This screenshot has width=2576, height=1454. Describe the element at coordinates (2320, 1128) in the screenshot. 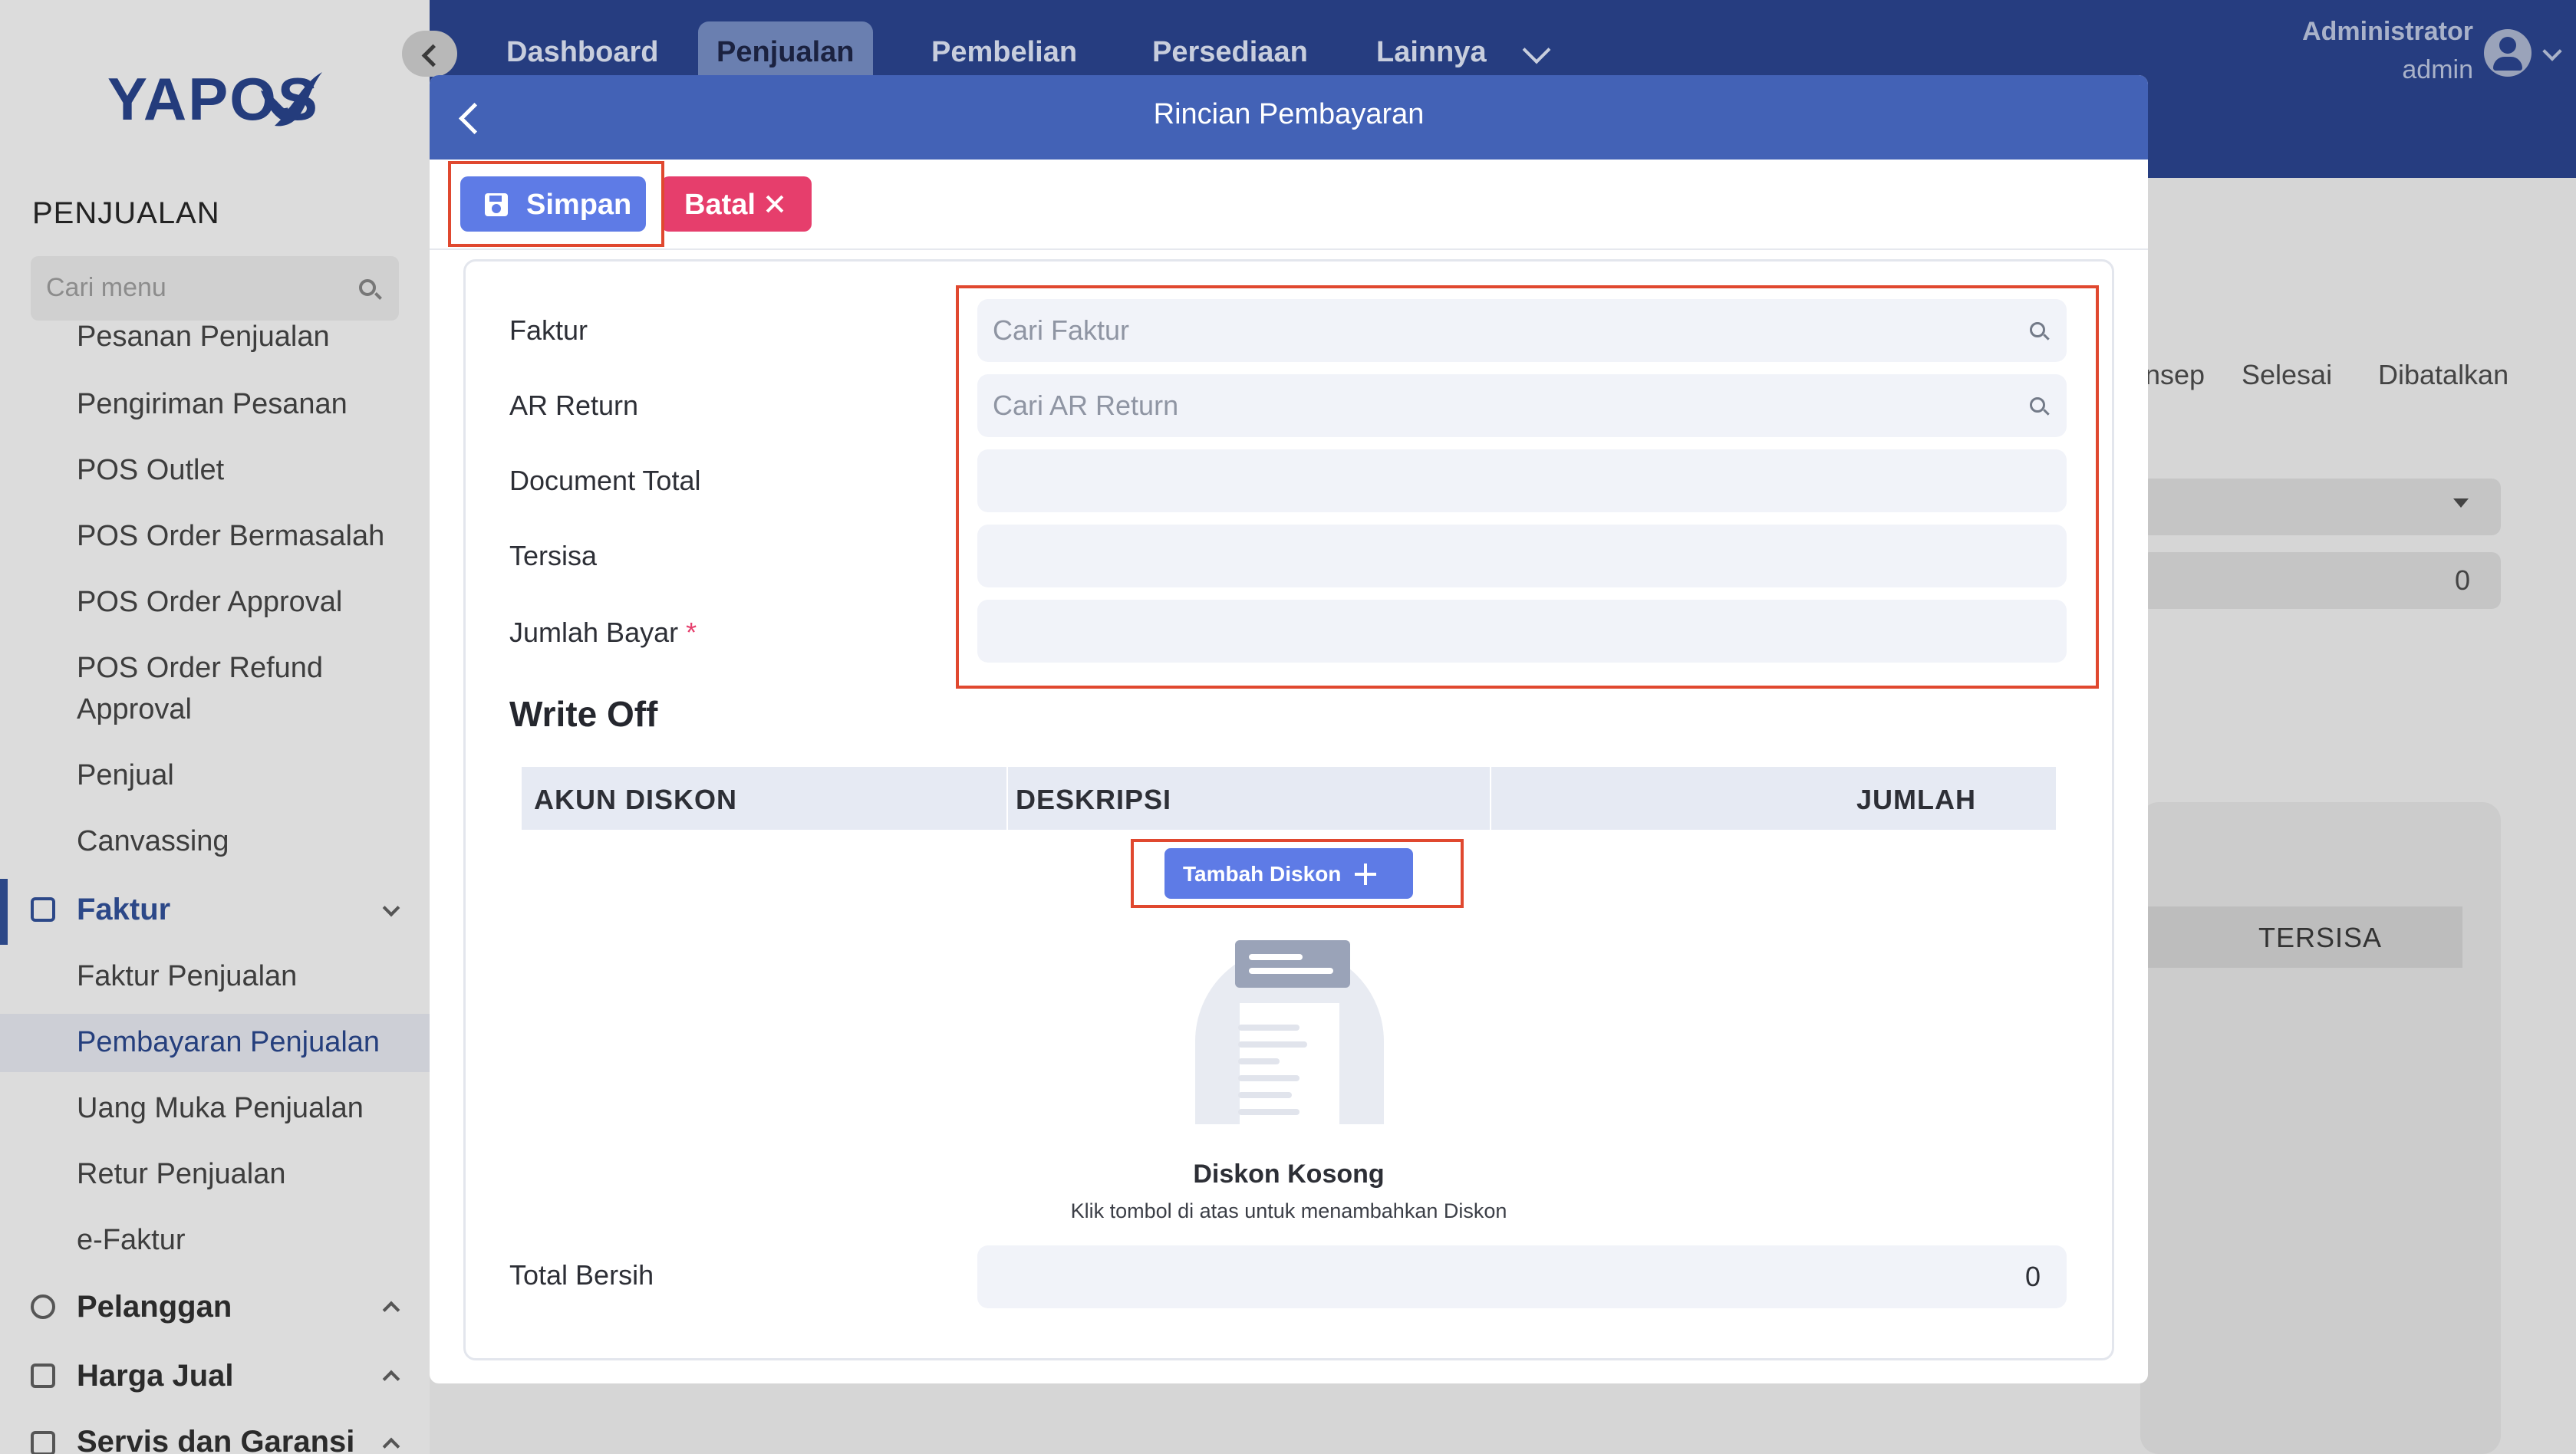

I see `background-table-panel` at that location.